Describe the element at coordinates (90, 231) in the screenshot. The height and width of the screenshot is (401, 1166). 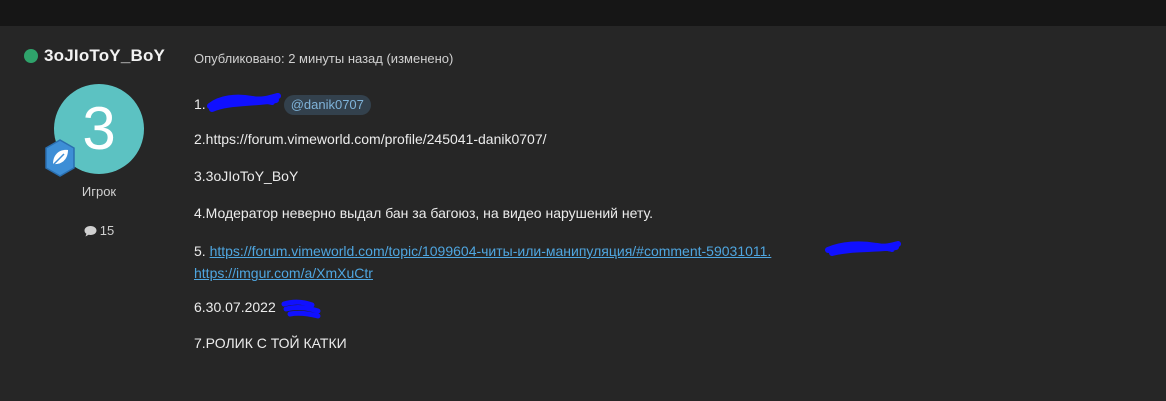
I see `comment-bubble-icon` at that location.